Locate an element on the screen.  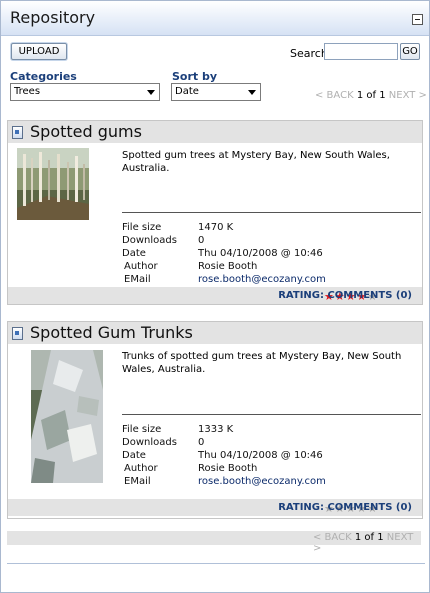
categories-select: Trees is located at coordinates (85, 92).